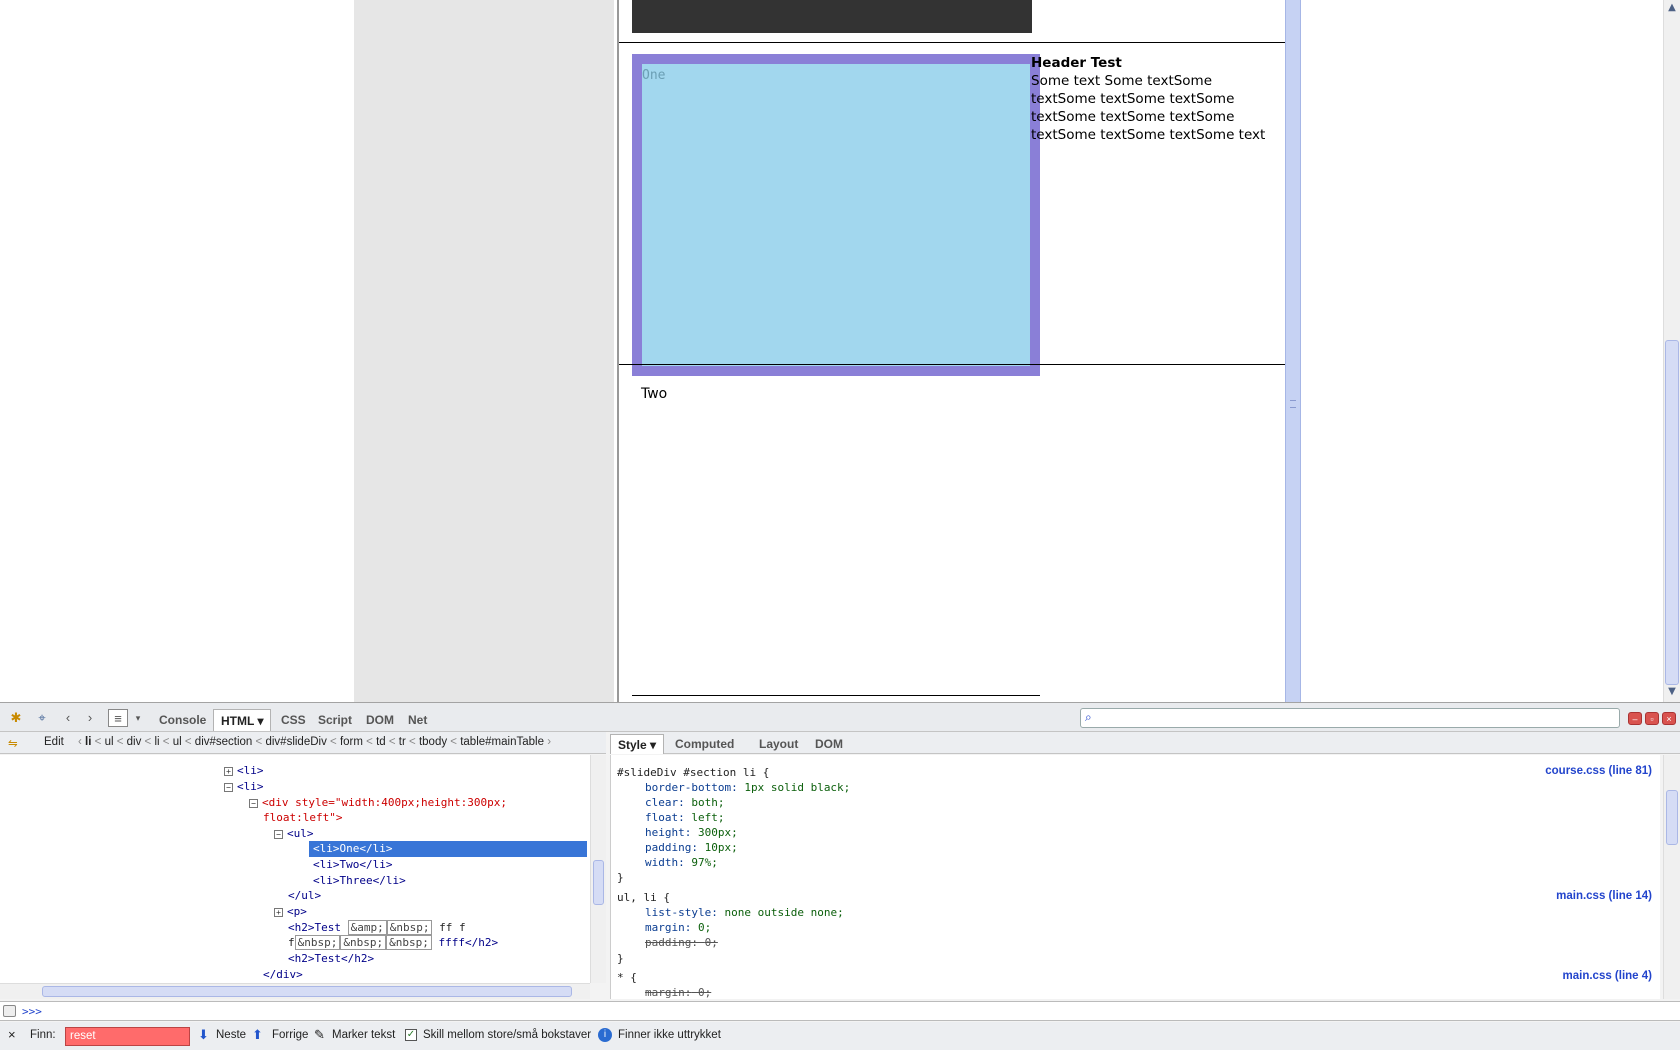  What do you see at coordinates (359, 881) in the screenshot?
I see `tree-node: <li>Three</li>` at bounding box center [359, 881].